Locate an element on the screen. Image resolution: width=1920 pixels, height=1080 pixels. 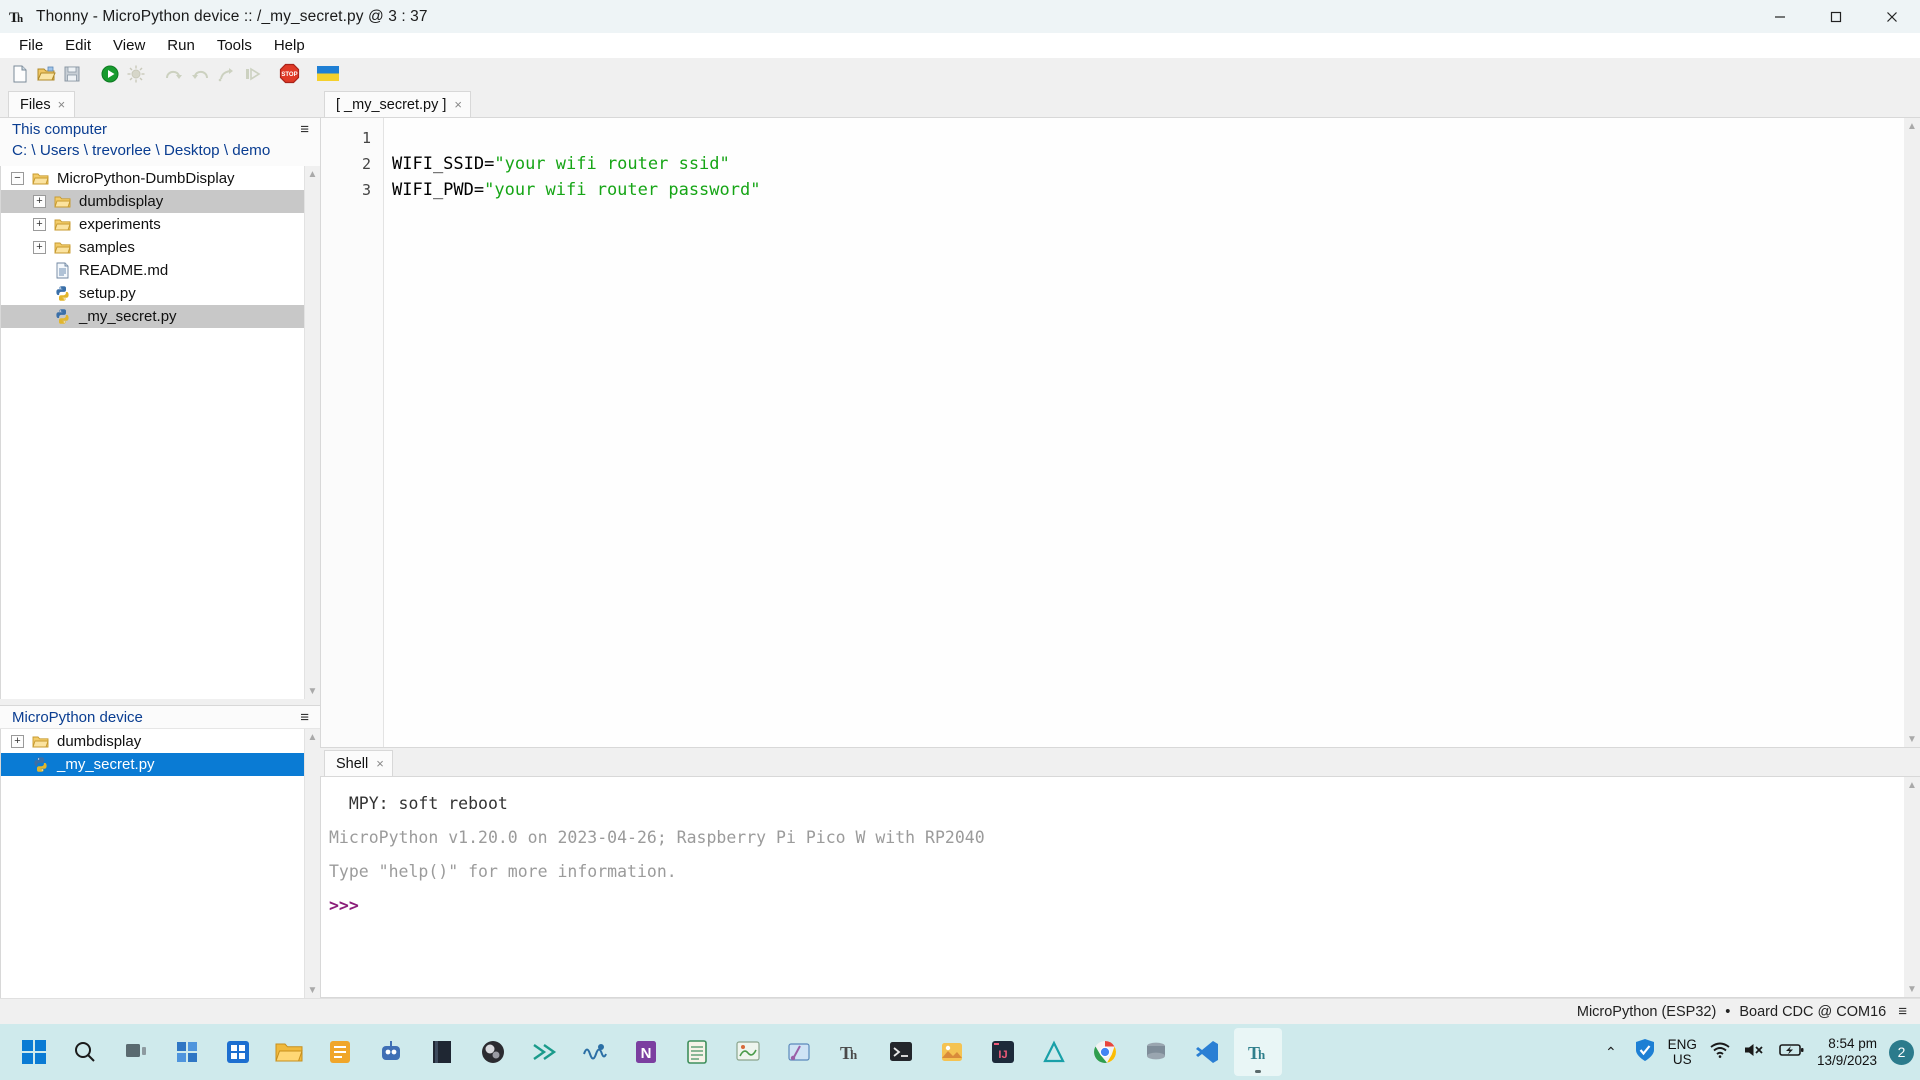
tray-expand-chevron-icon: ⌃ is located at coordinates (1611, 1052).